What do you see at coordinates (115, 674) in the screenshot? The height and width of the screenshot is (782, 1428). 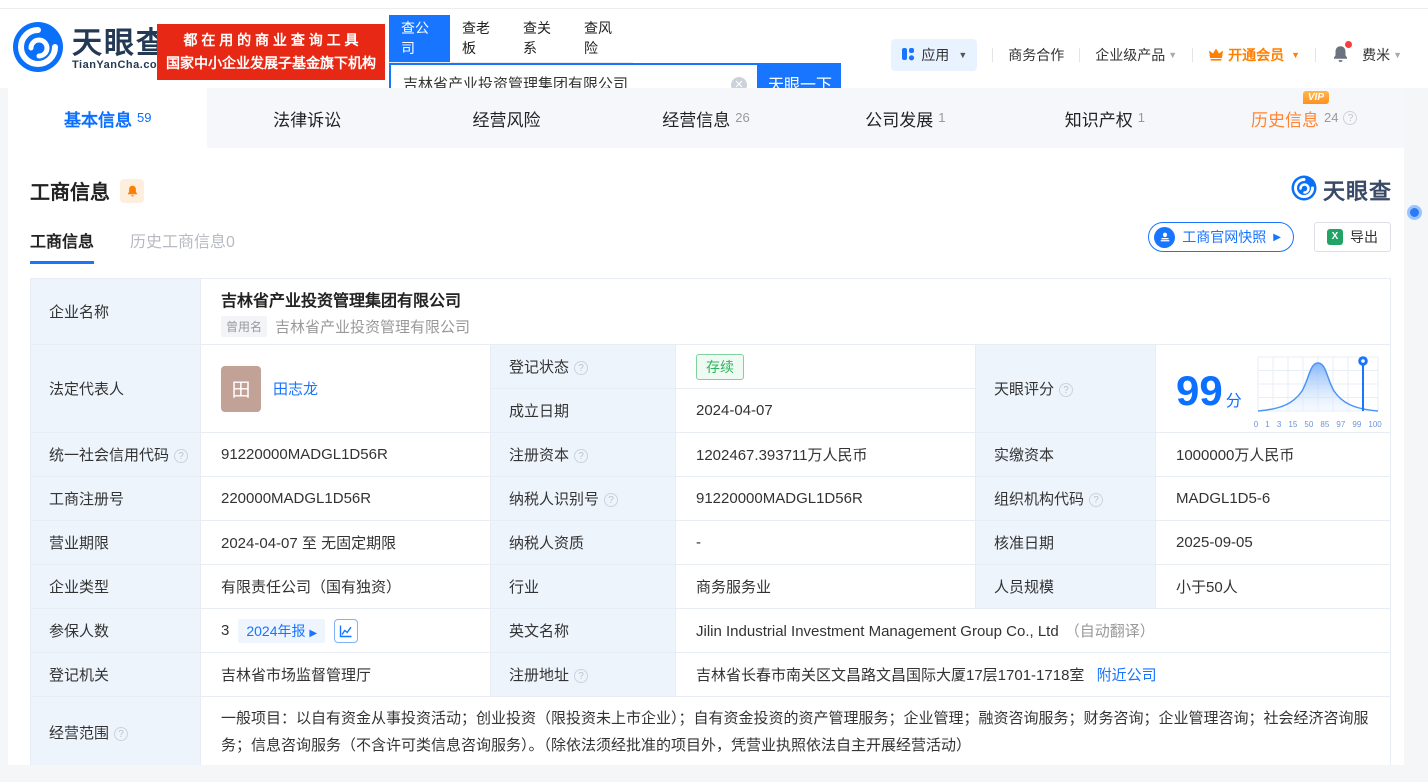 I see `field-label-reg-authority: 登记机关` at bounding box center [115, 674].